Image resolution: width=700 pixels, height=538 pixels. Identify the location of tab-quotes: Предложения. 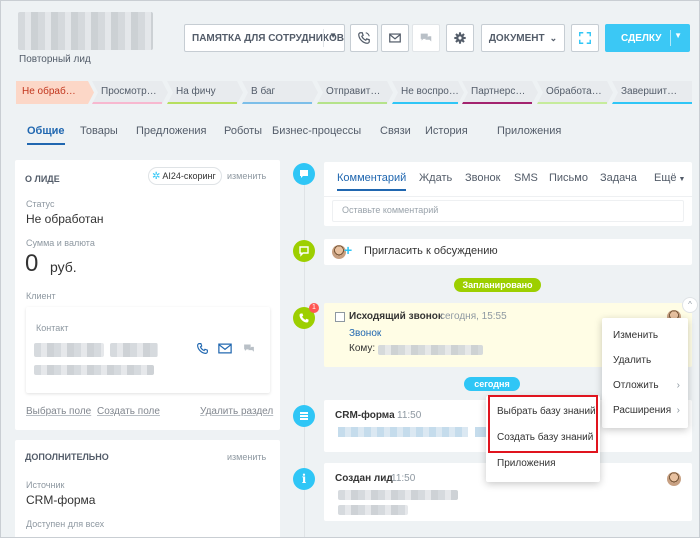
(171, 131).